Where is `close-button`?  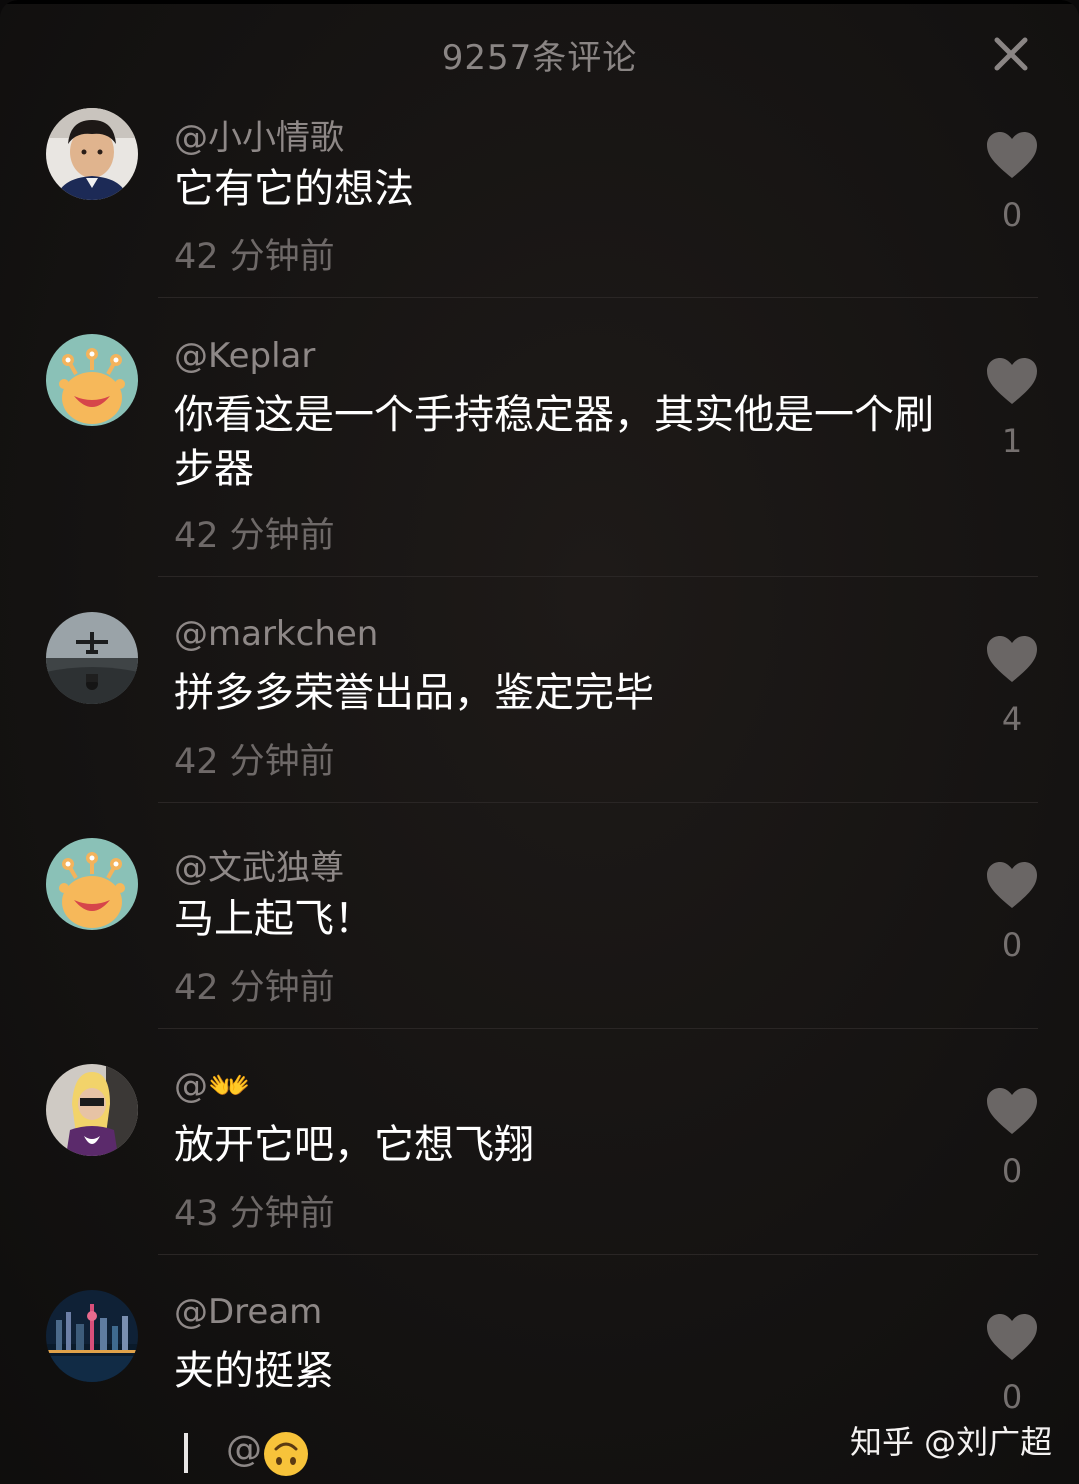 close-button is located at coordinates (1011, 54).